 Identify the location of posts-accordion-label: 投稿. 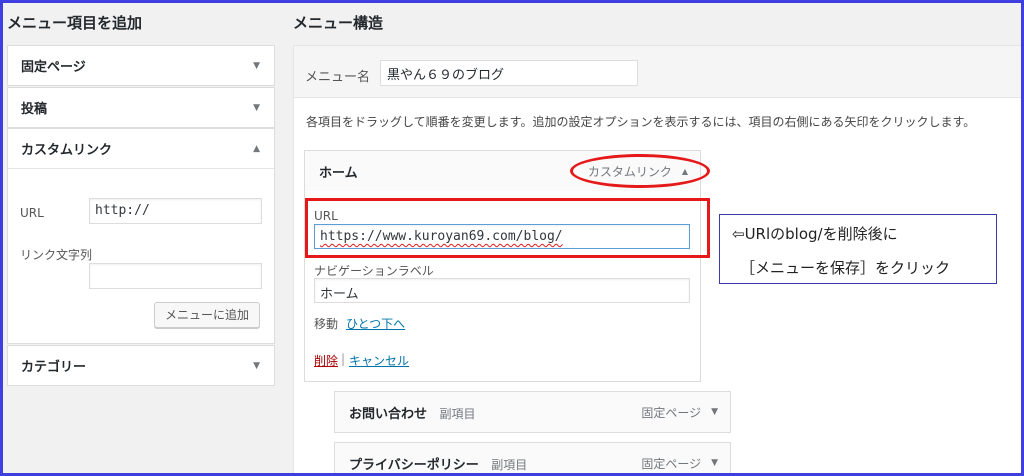
(34, 109).